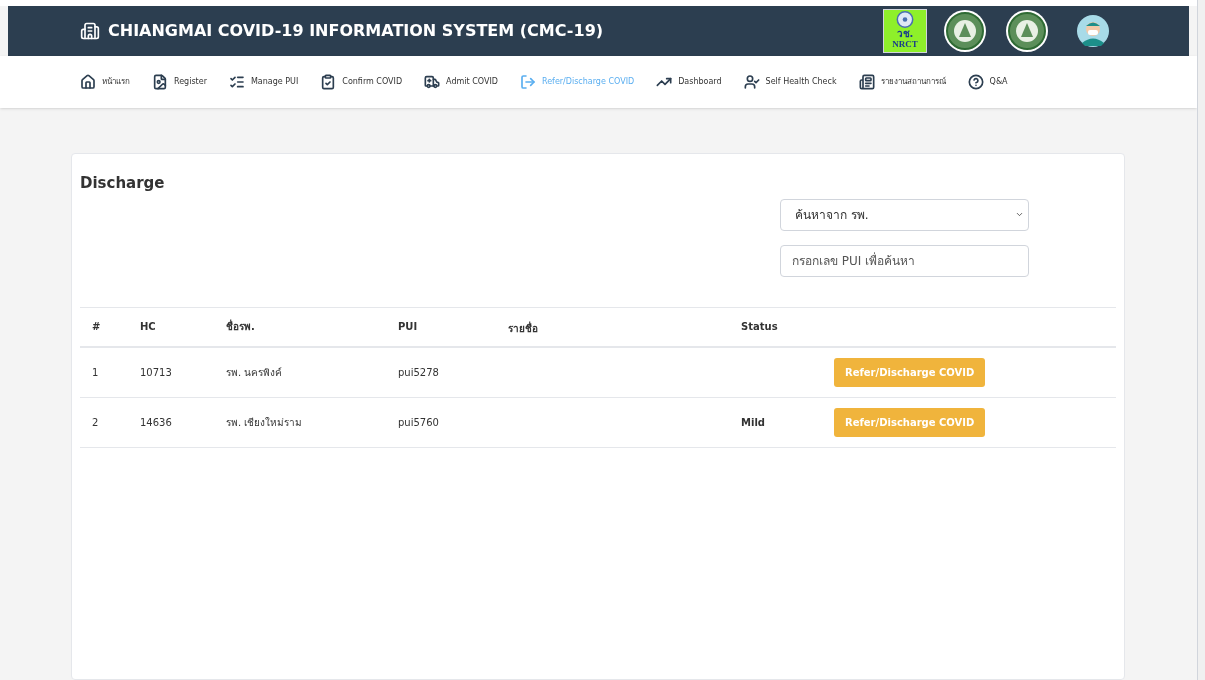 Image resolution: width=1205 pixels, height=680 pixels. Describe the element at coordinates (148, 326) in the screenshot. I see `column-header: HC` at that location.